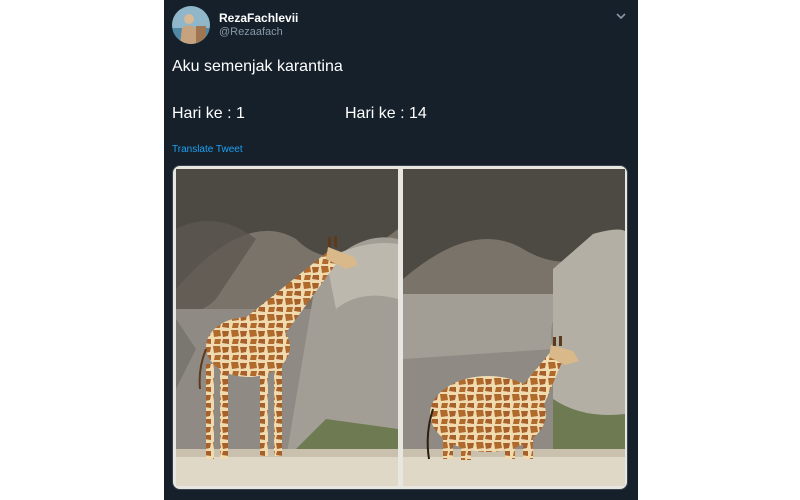 The width and height of the screenshot is (800, 500). Describe the element at coordinates (251, 32) in the screenshot. I see `author-handle: @Rezaafach` at that location.